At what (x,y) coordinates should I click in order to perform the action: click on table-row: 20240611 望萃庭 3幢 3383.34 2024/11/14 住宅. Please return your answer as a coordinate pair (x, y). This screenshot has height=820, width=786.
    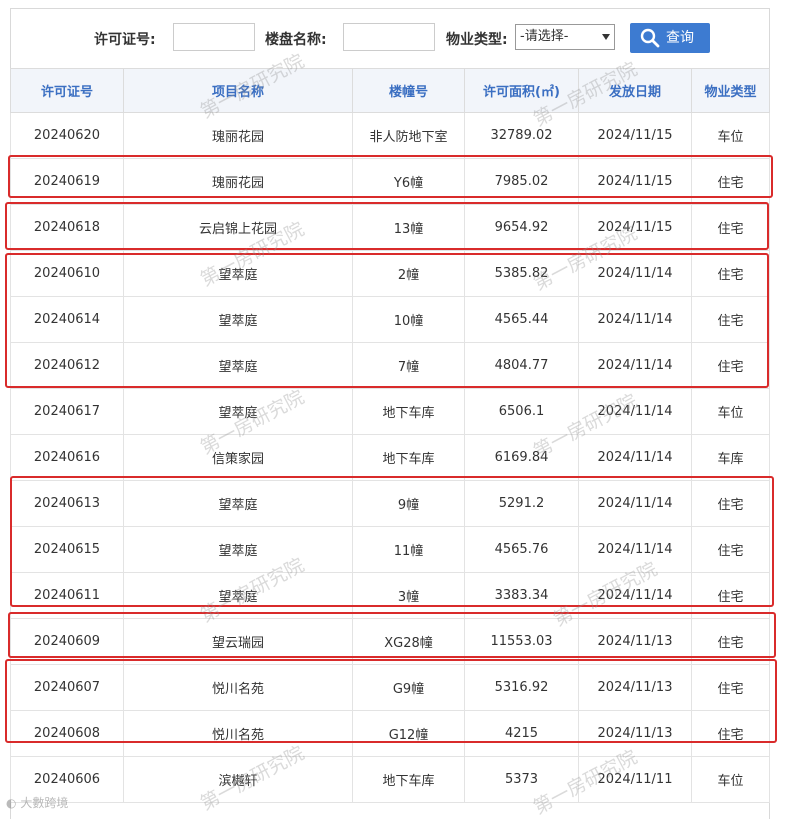
    Looking at the image, I should click on (390, 595).